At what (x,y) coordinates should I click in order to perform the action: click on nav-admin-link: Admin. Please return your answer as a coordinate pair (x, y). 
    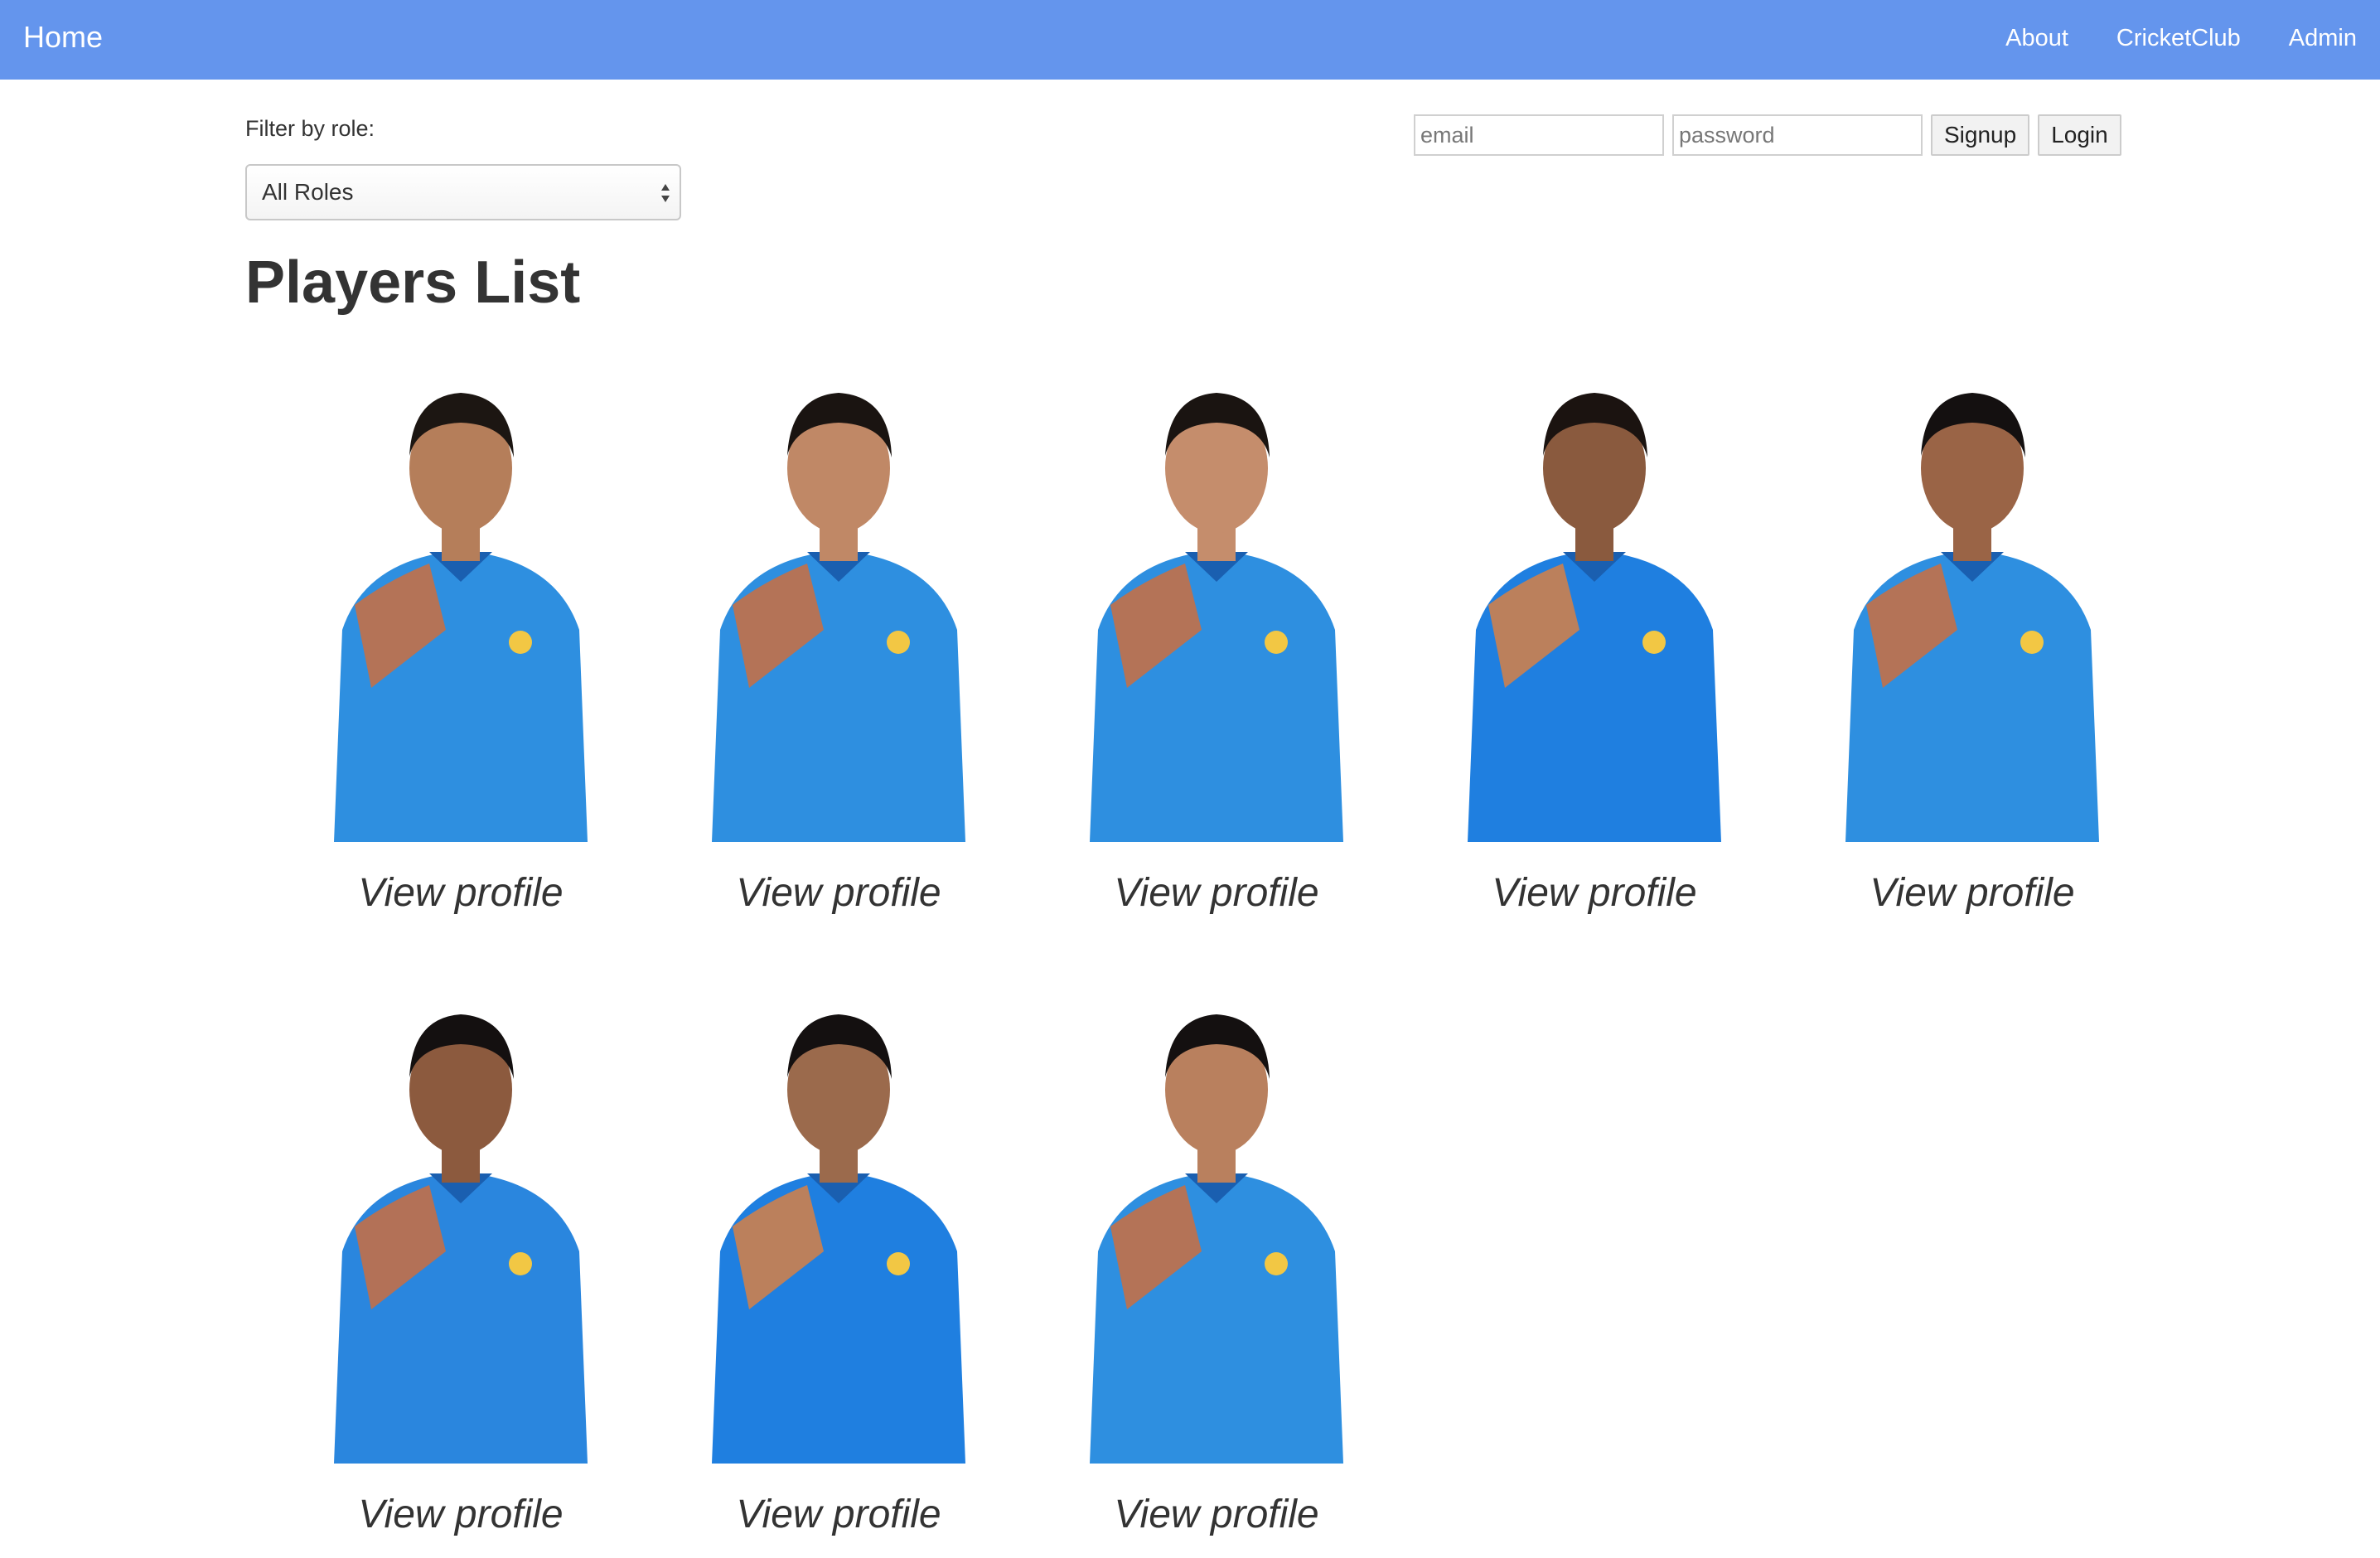
    Looking at the image, I should click on (2323, 38).